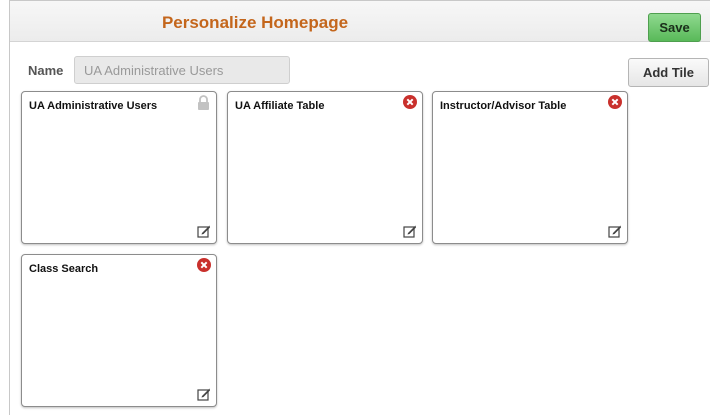 This screenshot has height=415, width=710. Describe the element at coordinates (119, 330) in the screenshot. I see `tile-class-search: Class Search` at that location.